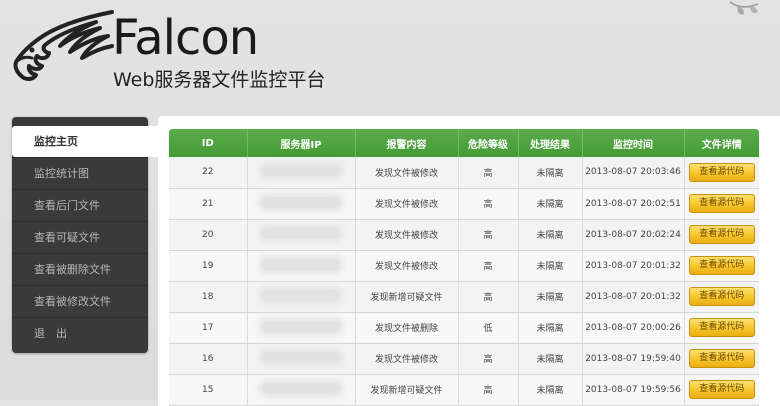 The height and width of the screenshot is (406, 780). What do you see at coordinates (550, 143) in the screenshot?
I see `column-header-result: 处理结果` at bounding box center [550, 143].